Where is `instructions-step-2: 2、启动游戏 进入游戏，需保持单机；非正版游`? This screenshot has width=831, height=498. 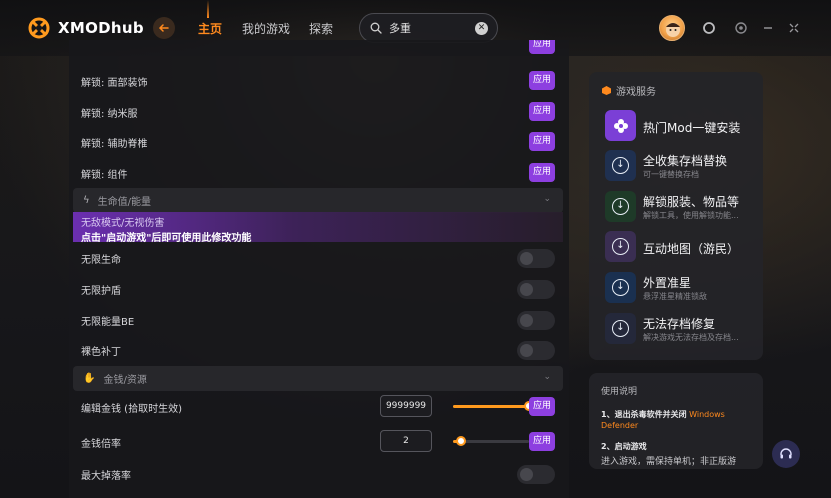
instructions-step-2: 2、启动游戏 进入游戏，需保持单机；非正版游 is located at coordinates (677, 454).